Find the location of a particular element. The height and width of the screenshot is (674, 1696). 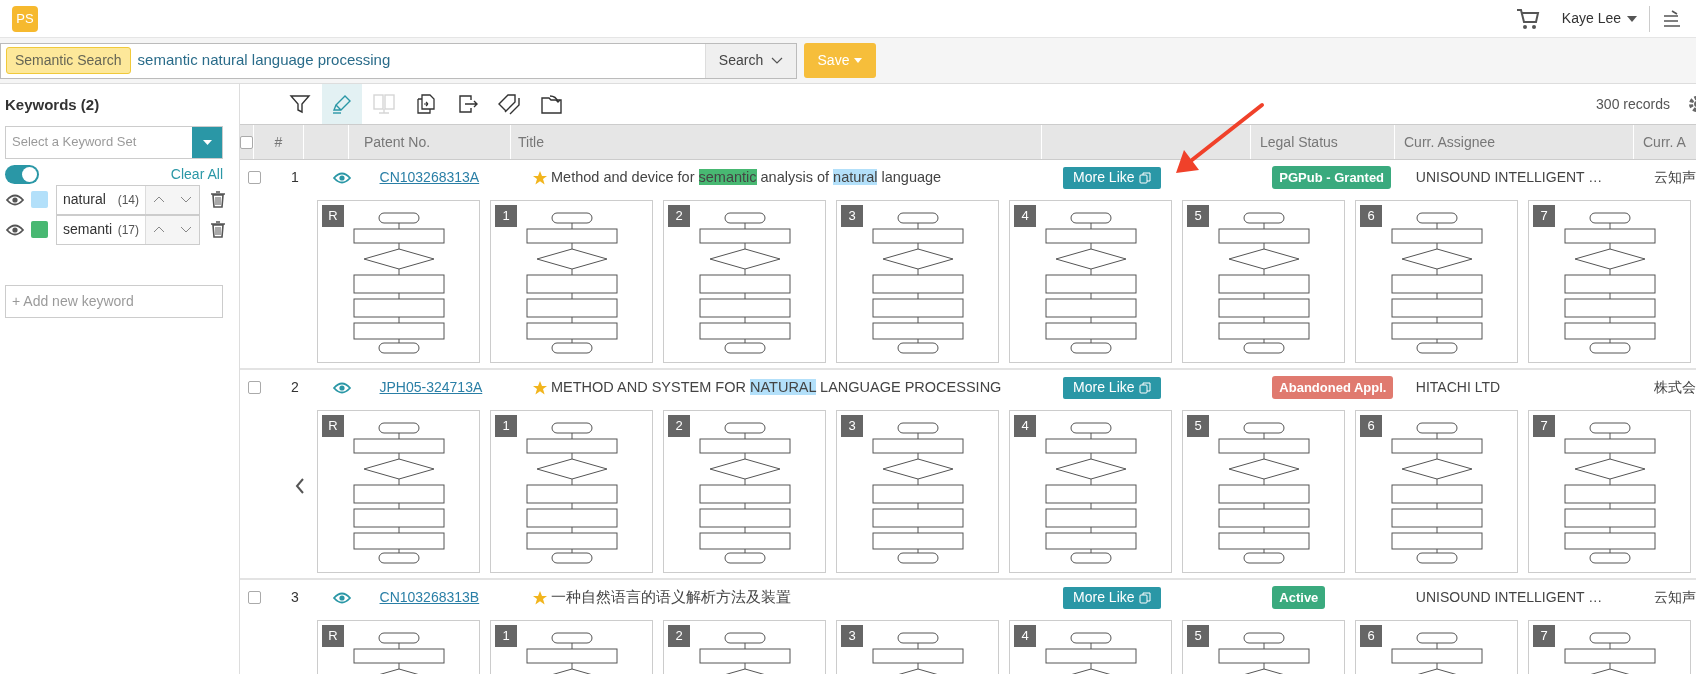

keyword-count: (14) is located at coordinates (128, 200).